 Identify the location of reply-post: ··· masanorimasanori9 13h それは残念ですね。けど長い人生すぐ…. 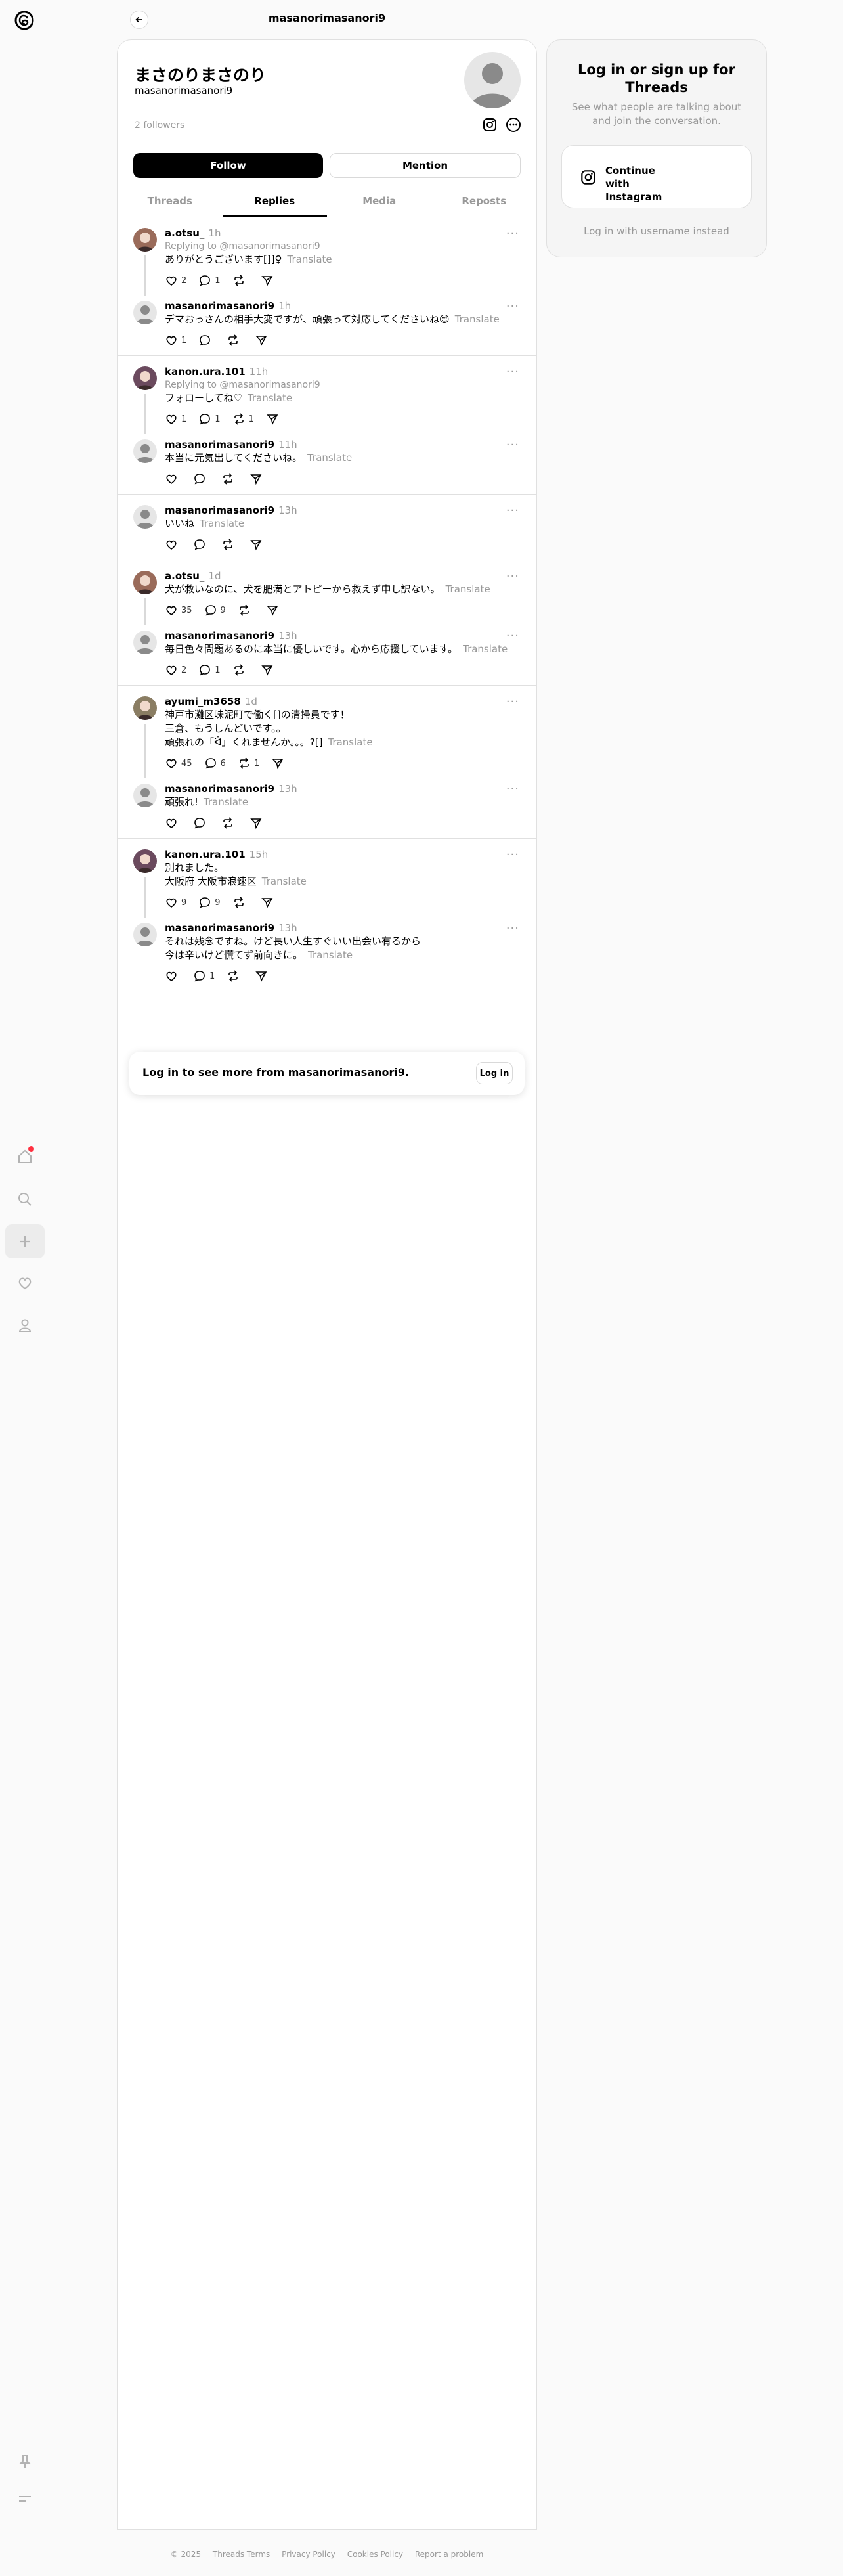
(327, 951).